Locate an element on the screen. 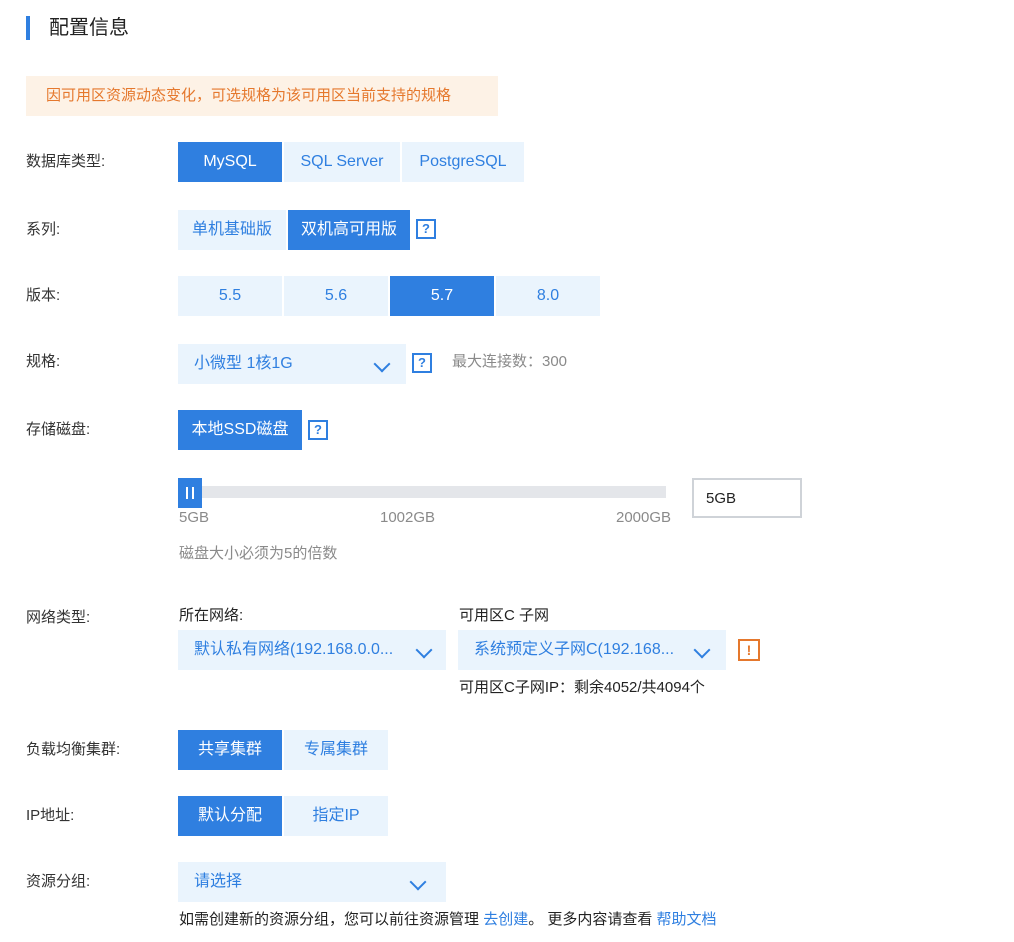  version-5-6-button: 5.6 is located at coordinates (336, 296).